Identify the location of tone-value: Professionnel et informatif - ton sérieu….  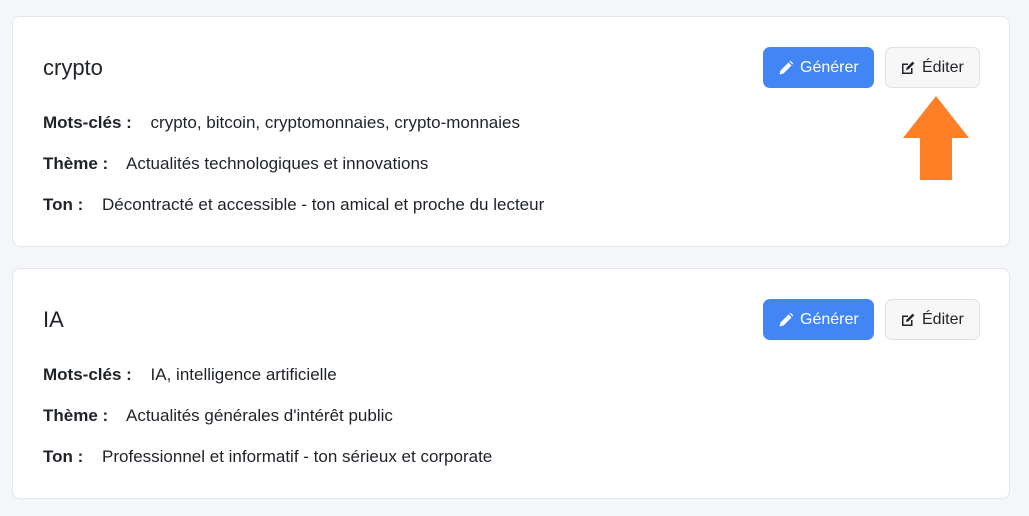
(297, 456).